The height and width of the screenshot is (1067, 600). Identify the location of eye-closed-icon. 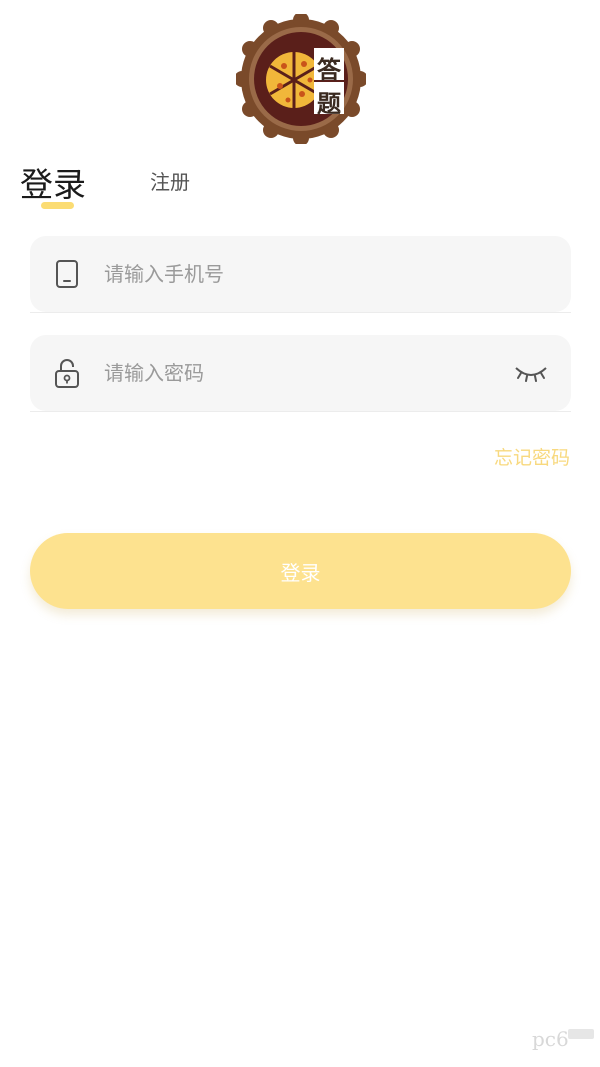
(531, 373).